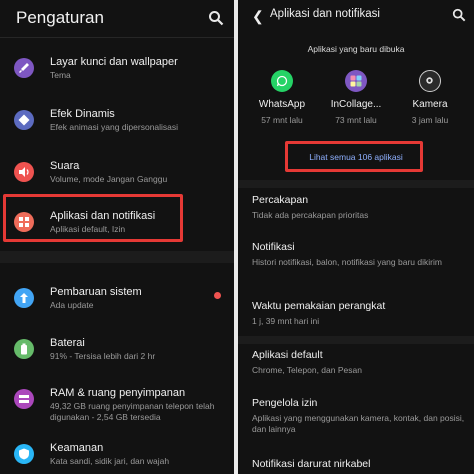 The height and width of the screenshot is (474, 474). What do you see at coordinates (114, 127) in the screenshot?
I see `item-subtitle: Efek animasi yang dipersonalisasi` at bounding box center [114, 127].